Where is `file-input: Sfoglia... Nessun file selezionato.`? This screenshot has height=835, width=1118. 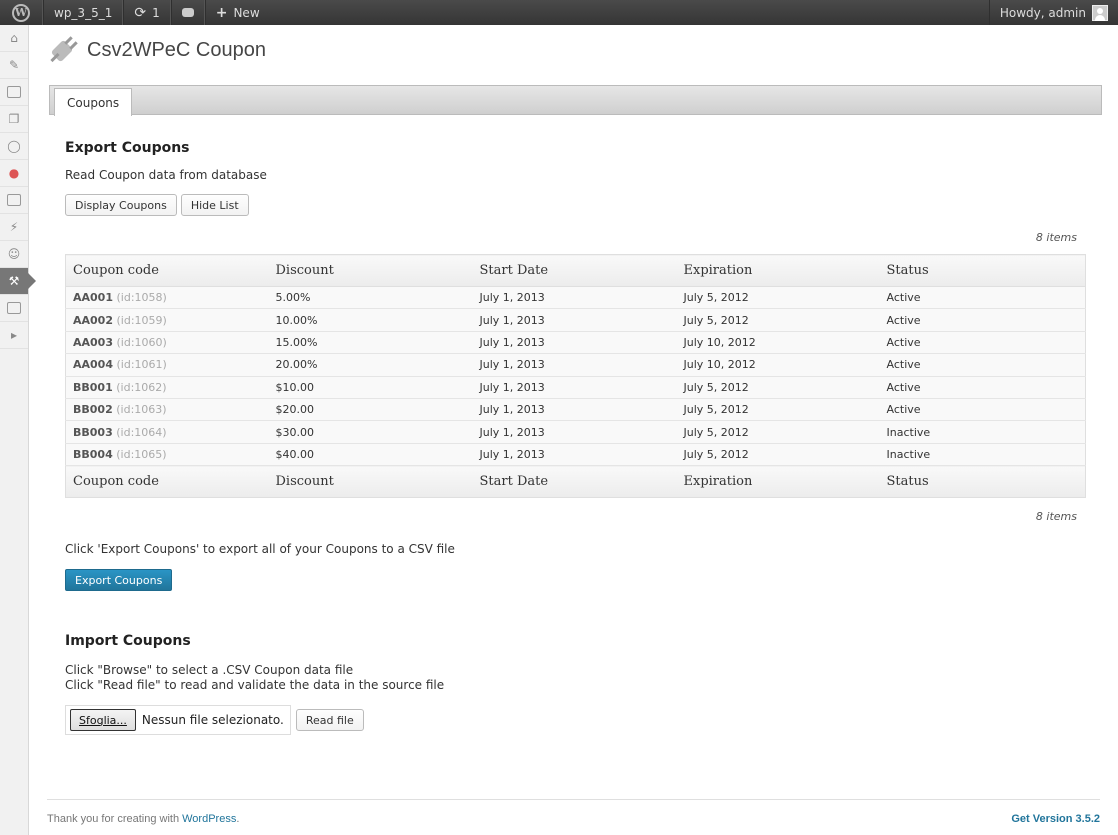
file-input: Sfoglia... Nessun file selezionato. is located at coordinates (178, 720).